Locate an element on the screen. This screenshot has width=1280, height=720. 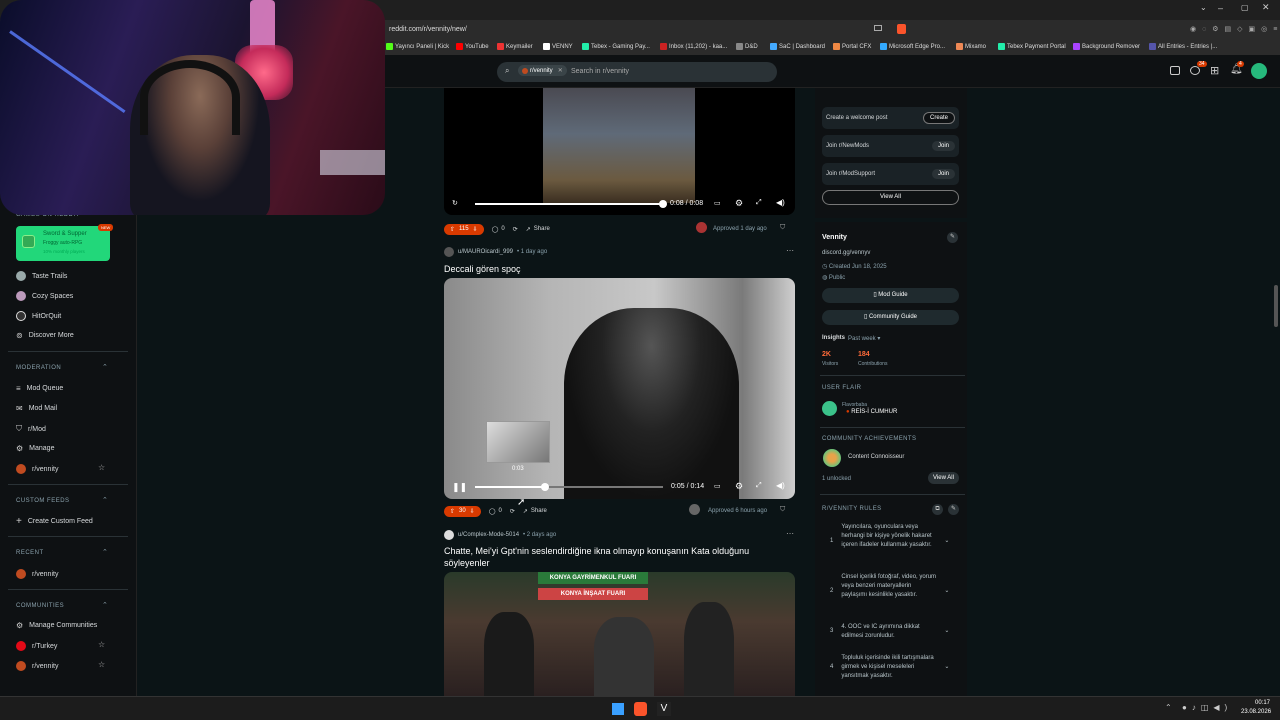
achievements-view-all-button: View All is located at coordinates (943, 478).